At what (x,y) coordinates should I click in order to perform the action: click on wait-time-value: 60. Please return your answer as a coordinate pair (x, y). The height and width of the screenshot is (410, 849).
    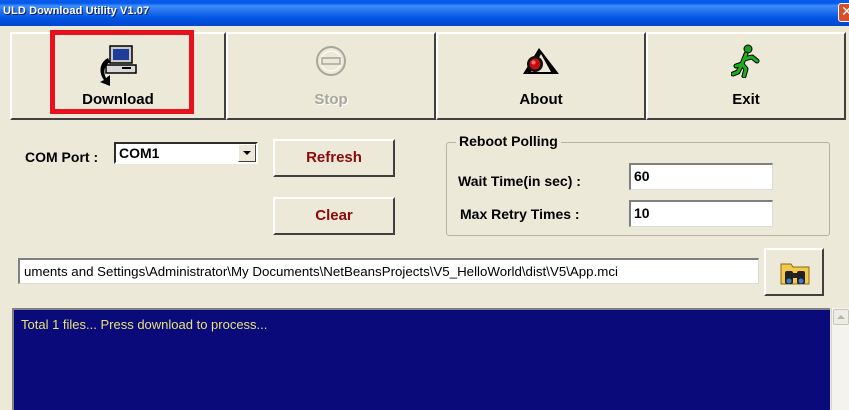
    Looking at the image, I should click on (642, 176).